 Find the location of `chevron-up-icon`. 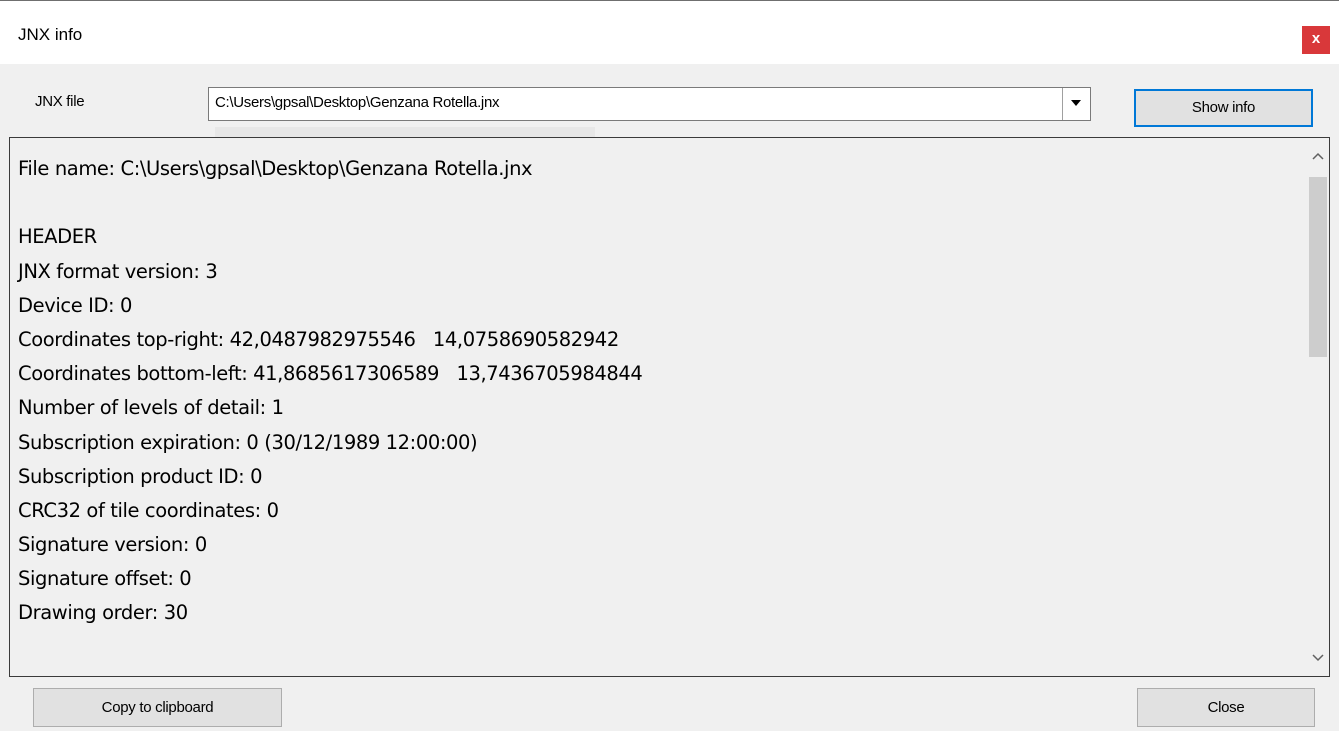

chevron-up-icon is located at coordinates (1318, 156).